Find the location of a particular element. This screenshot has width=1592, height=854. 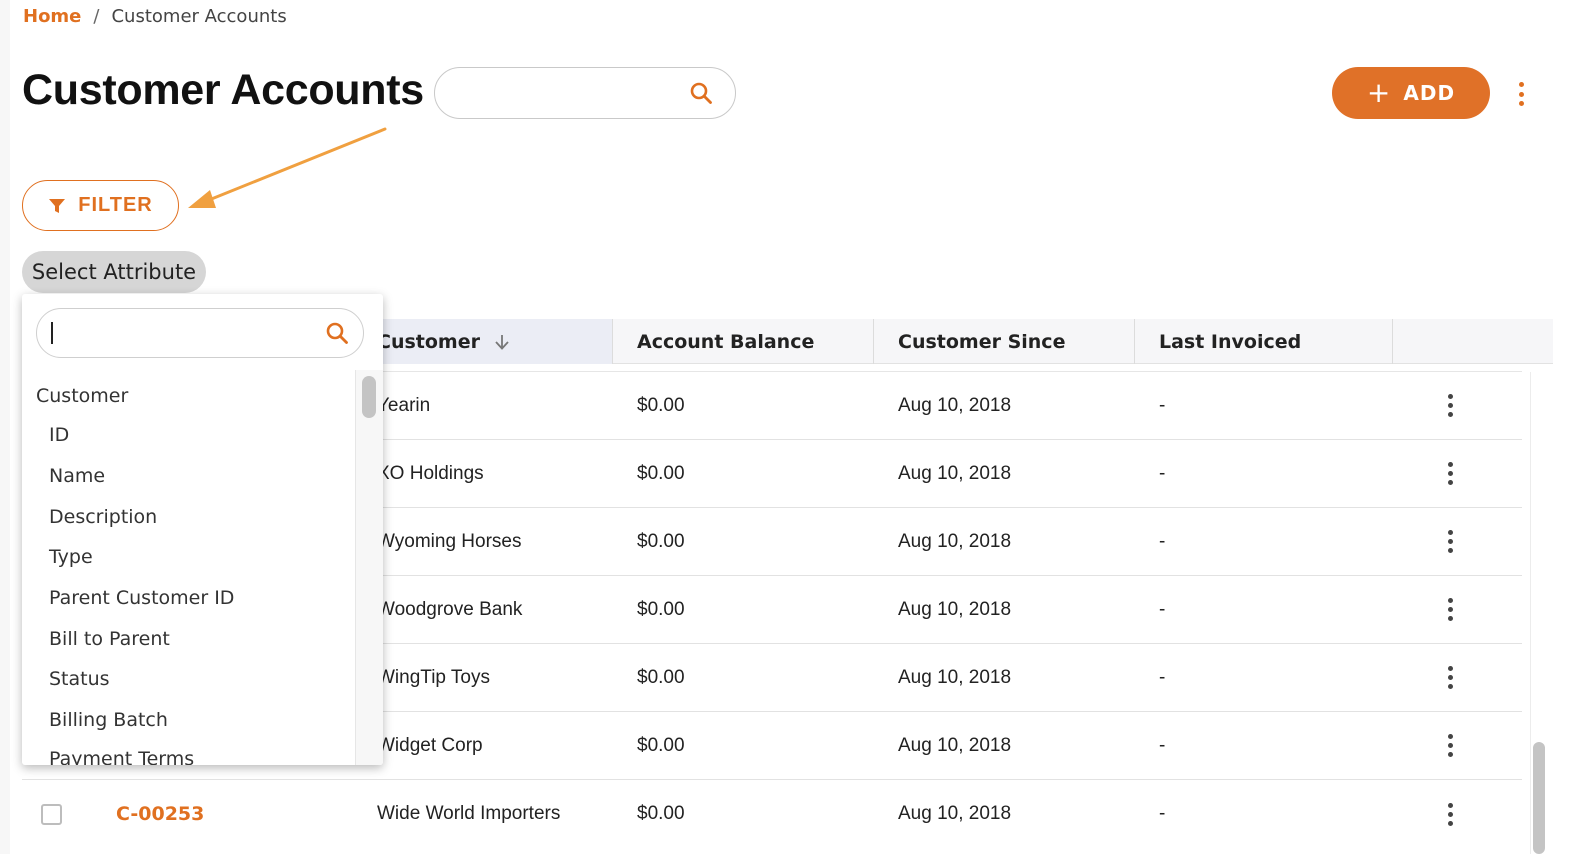

filter-button: FILTER is located at coordinates (100, 205).